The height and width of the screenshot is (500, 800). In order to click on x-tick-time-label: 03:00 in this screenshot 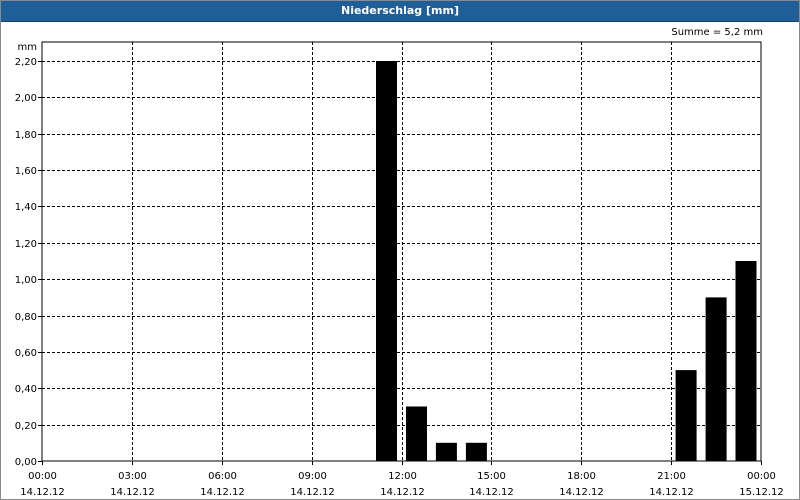, I will do `click(132, 476)`.